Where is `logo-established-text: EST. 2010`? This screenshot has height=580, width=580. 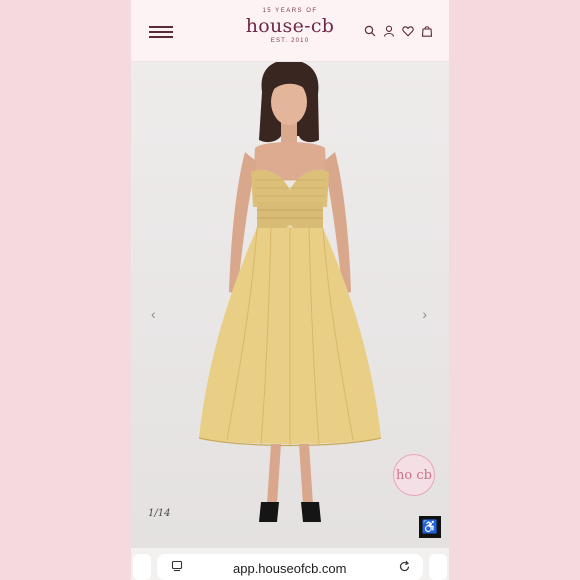 logo-established-text: EST. 2010 is located at coordinates (290, 41).